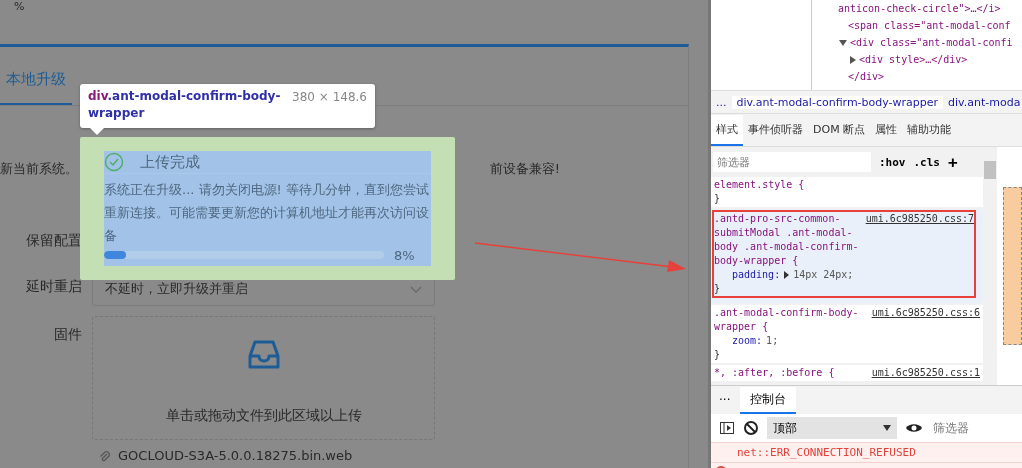 Image resolution: width=1022 pixels, height=468 pixels. Describe the element at coordinates (832, 428) in the screenshot. I see `context-dropdown: 顶部` at that location.